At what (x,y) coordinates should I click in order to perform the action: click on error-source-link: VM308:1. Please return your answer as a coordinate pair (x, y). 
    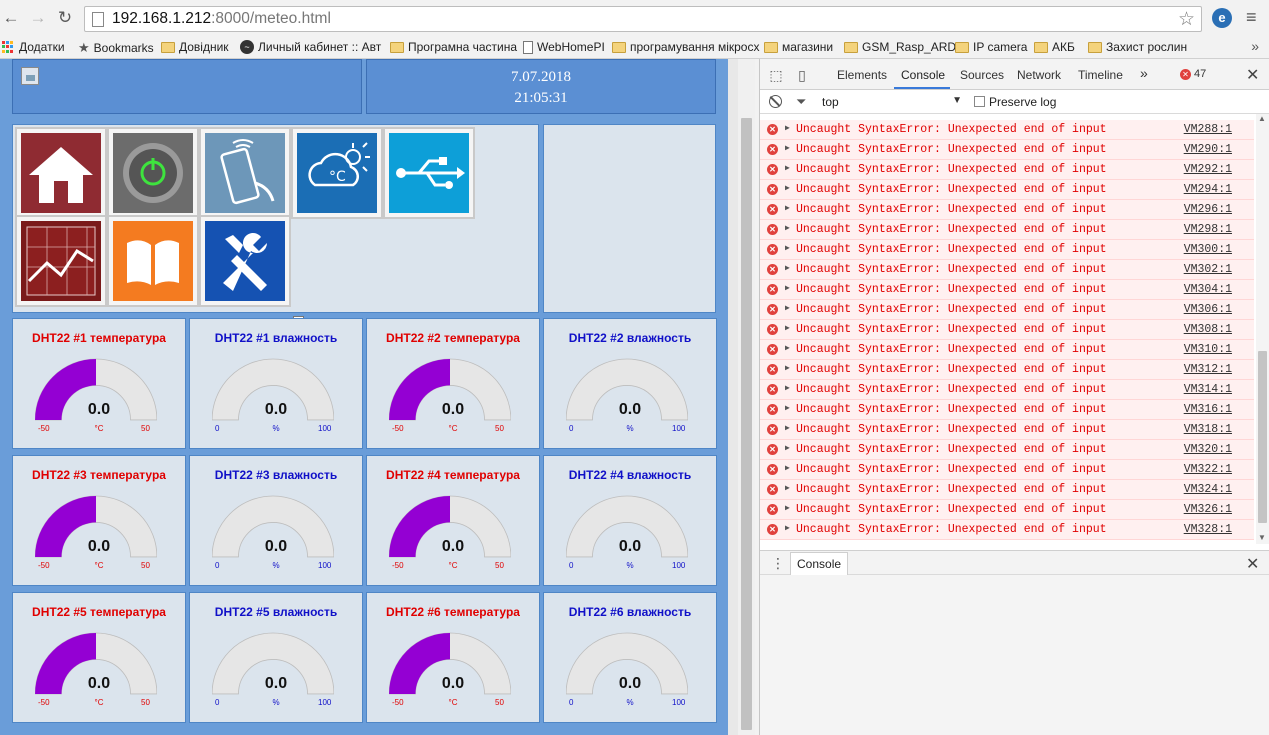
    Looking at the image, I should click on (1208, 329).